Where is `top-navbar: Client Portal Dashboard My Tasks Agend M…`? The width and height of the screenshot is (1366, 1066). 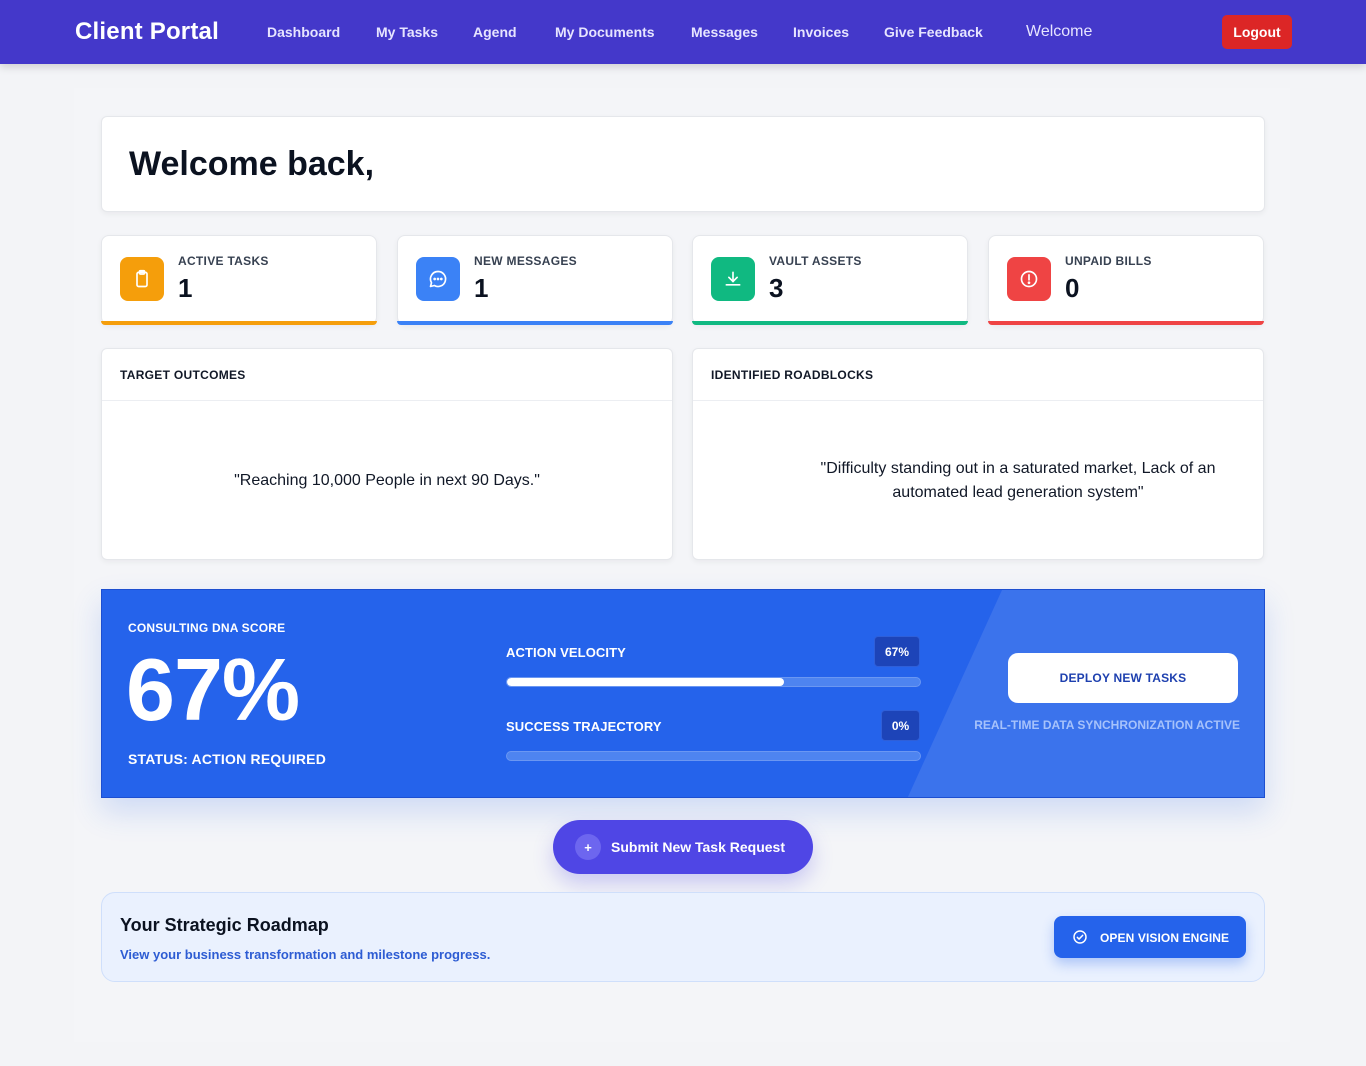
top-navbar: Client Portal Dashboard My Tasks Agend M… is located at coordinates (683, 32).